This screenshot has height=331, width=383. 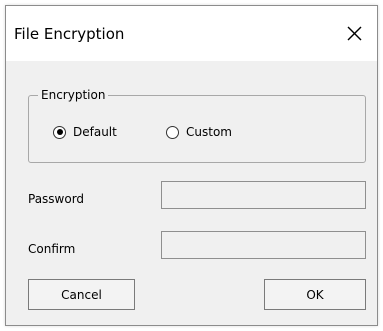 I want to click on radio-default: Default, so click(x=85, y=132).